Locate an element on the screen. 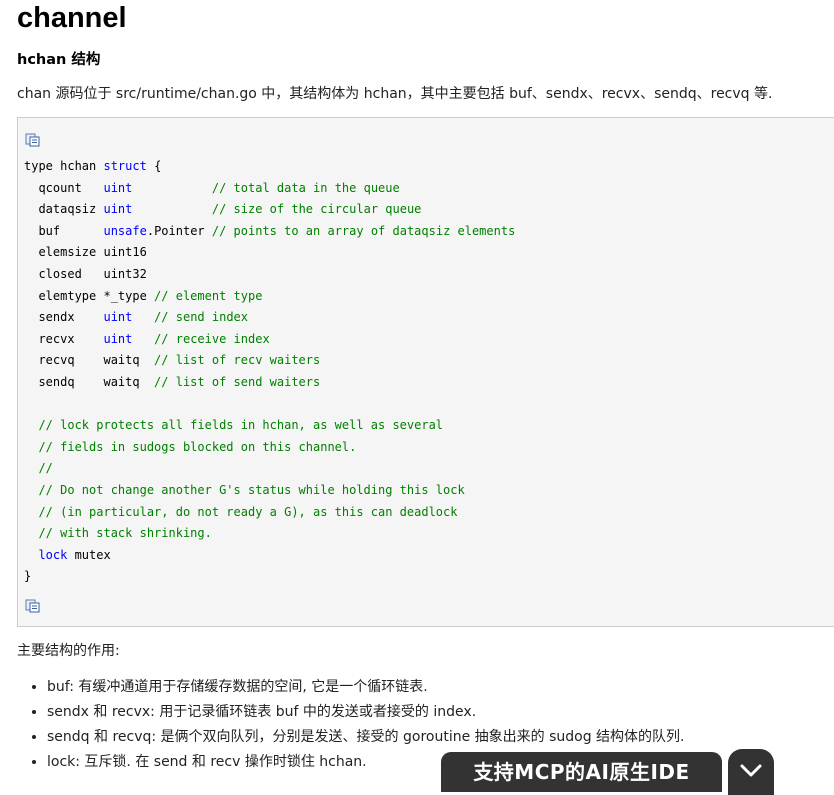 The width and height of the screenshot is (834, 795). code-comment: // element type is located at coordinates (208, 295).